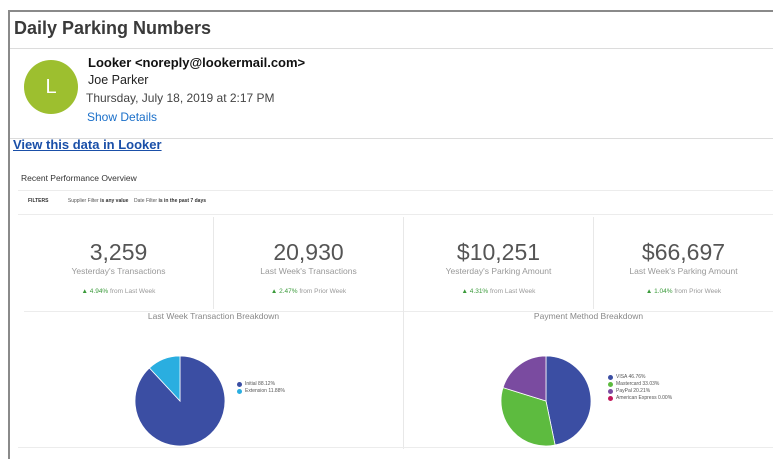 Image resolution: width=773 pixels, height=459 pixels. I want to click on kpi-label: Last Week's Transactions, so click(308, 271).